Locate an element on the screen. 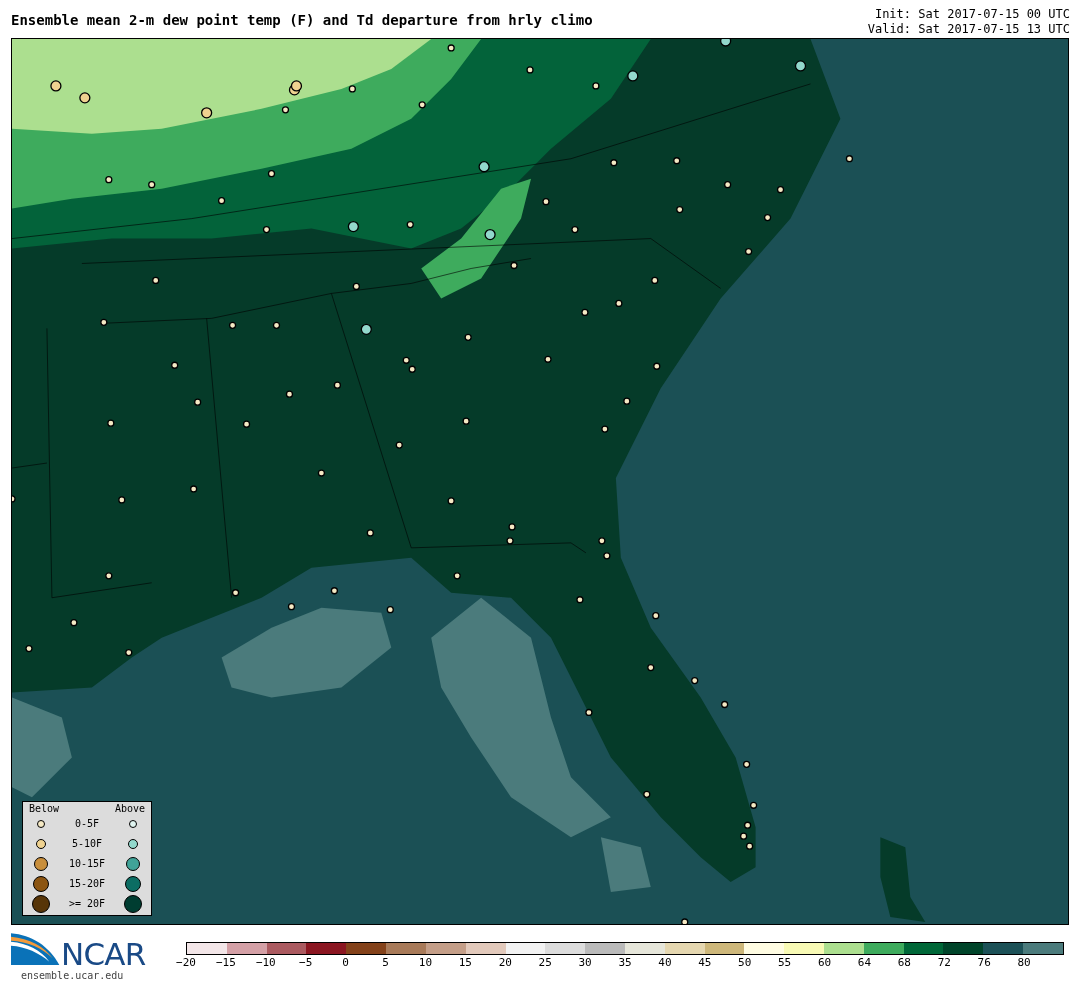 The width and height of the screenshot is (1080, 988). chart-title: Ensemble mean 2-m dew point temp (F) and Td departure from hrly climo is located at coordinates (302, 20).